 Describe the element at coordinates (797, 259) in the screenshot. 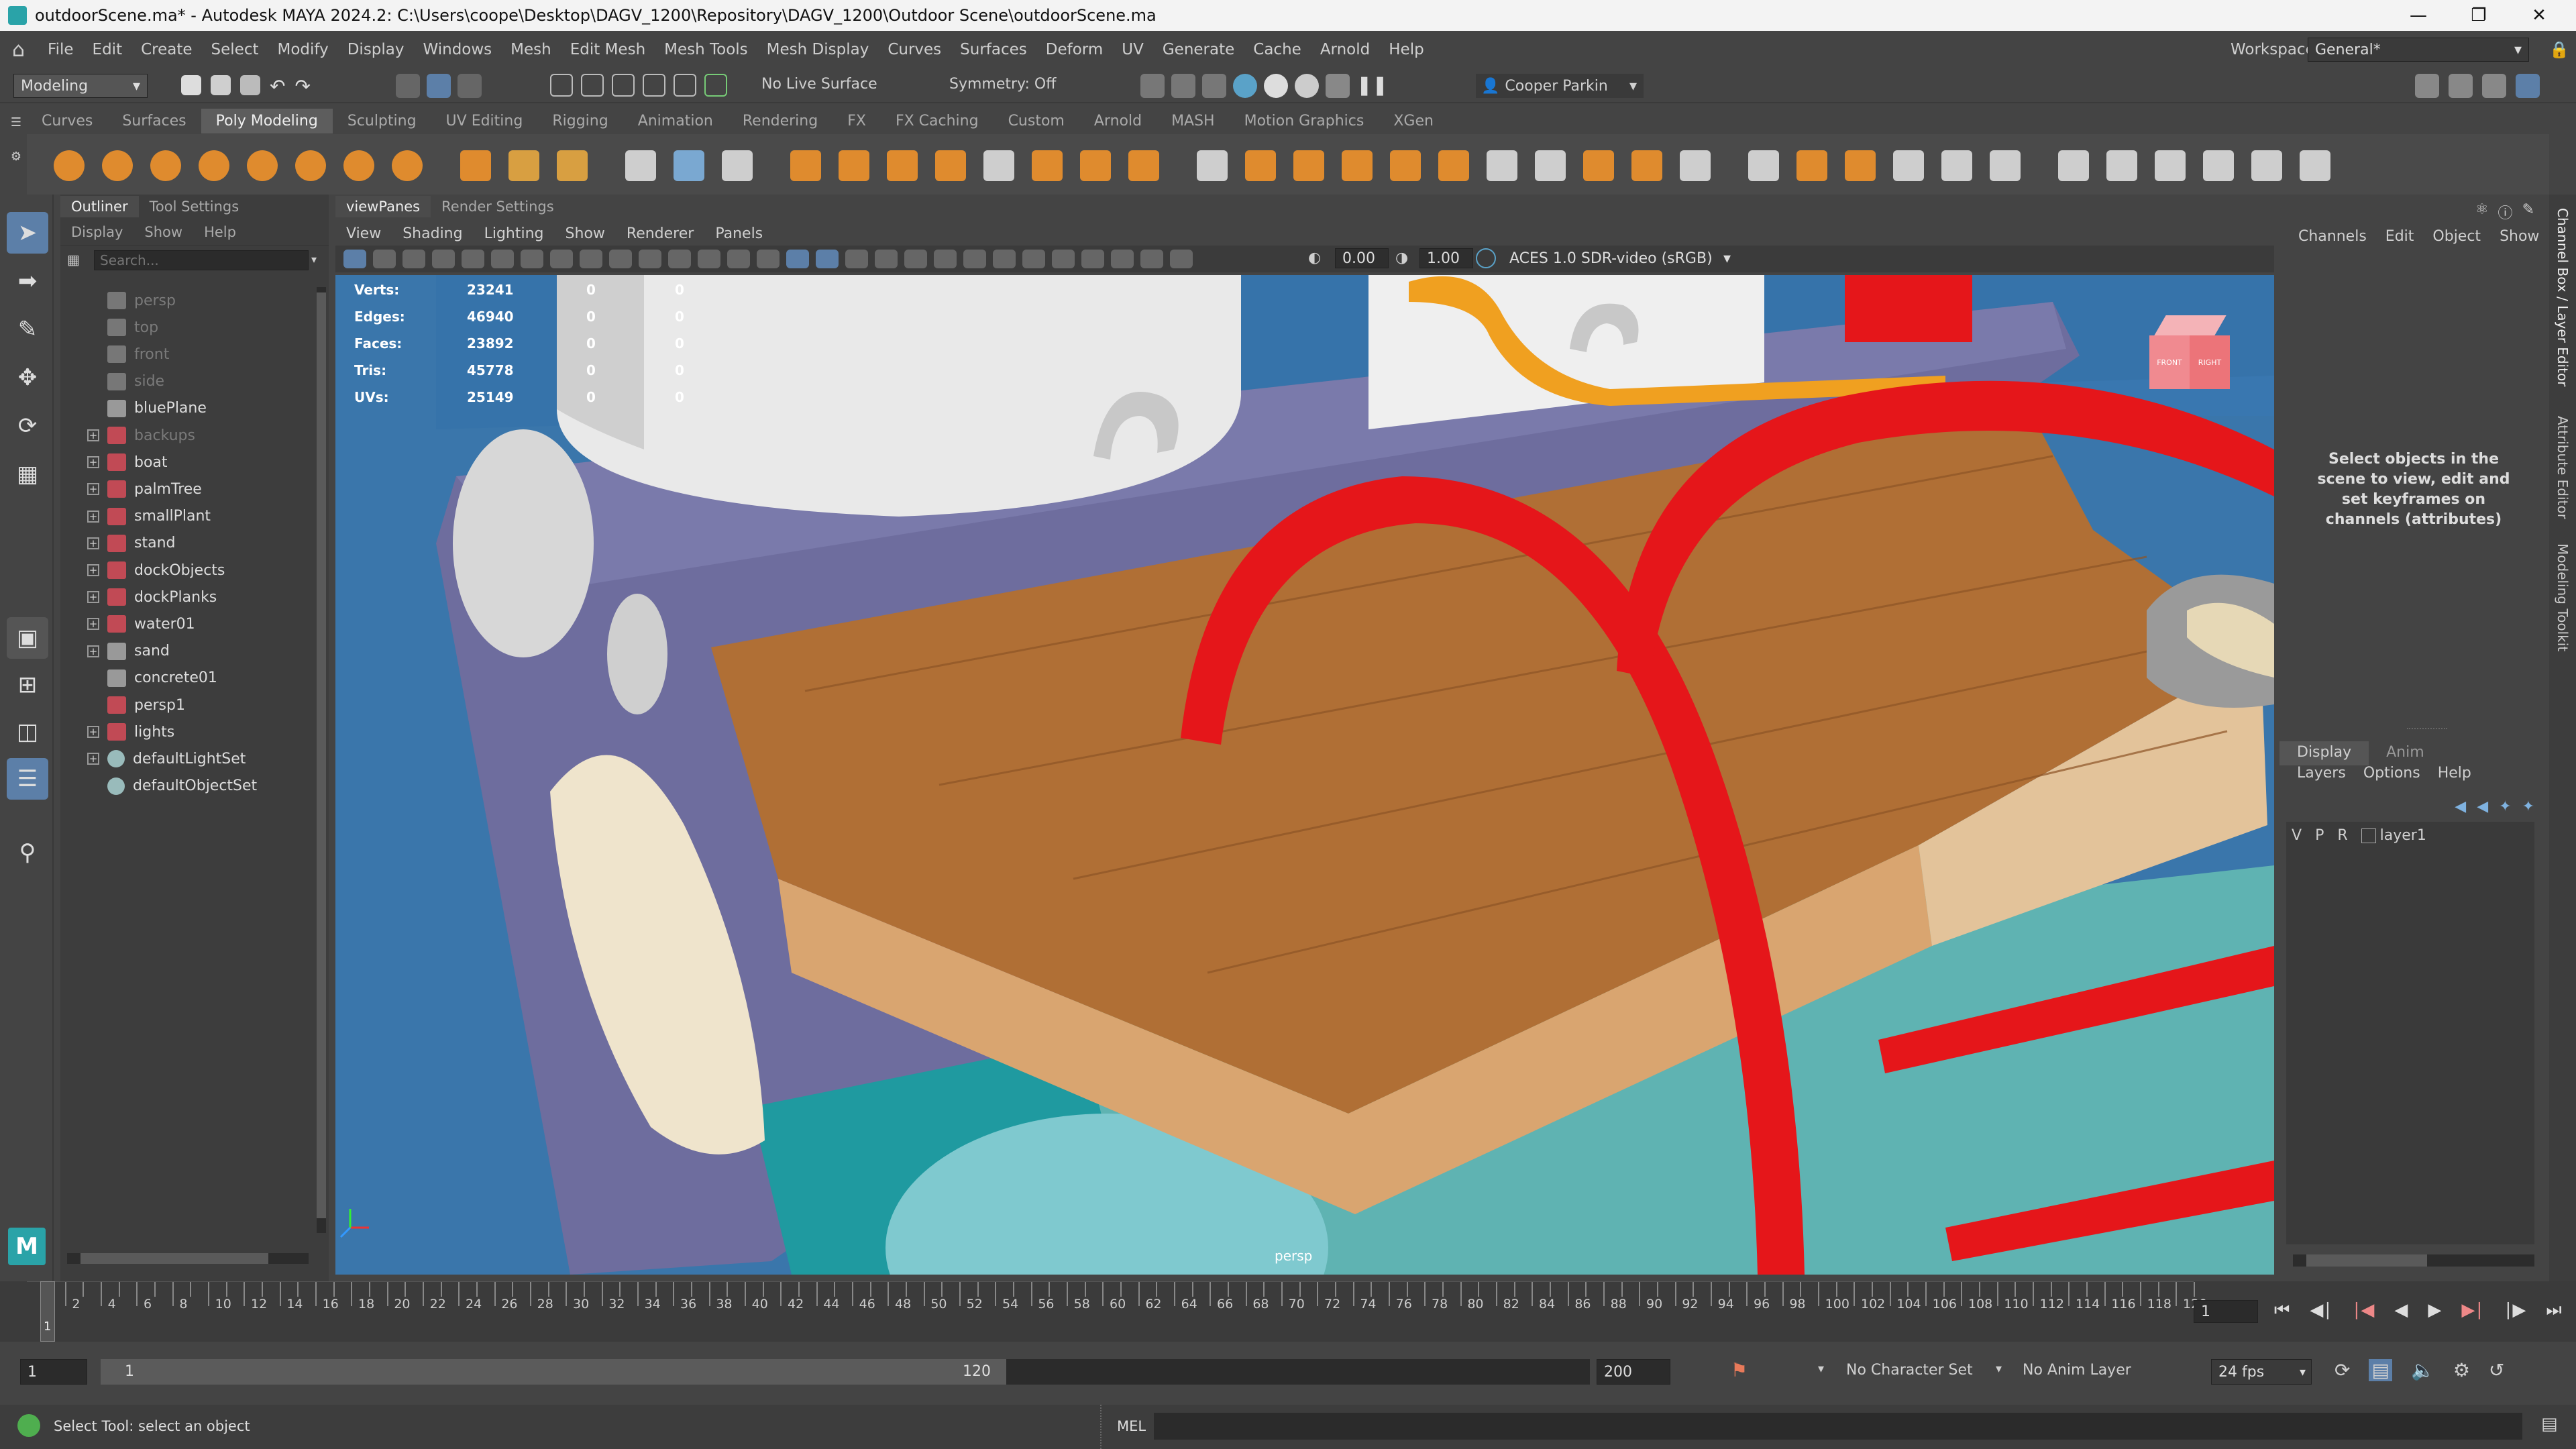

I see `smooth-shade-icon` at that location.